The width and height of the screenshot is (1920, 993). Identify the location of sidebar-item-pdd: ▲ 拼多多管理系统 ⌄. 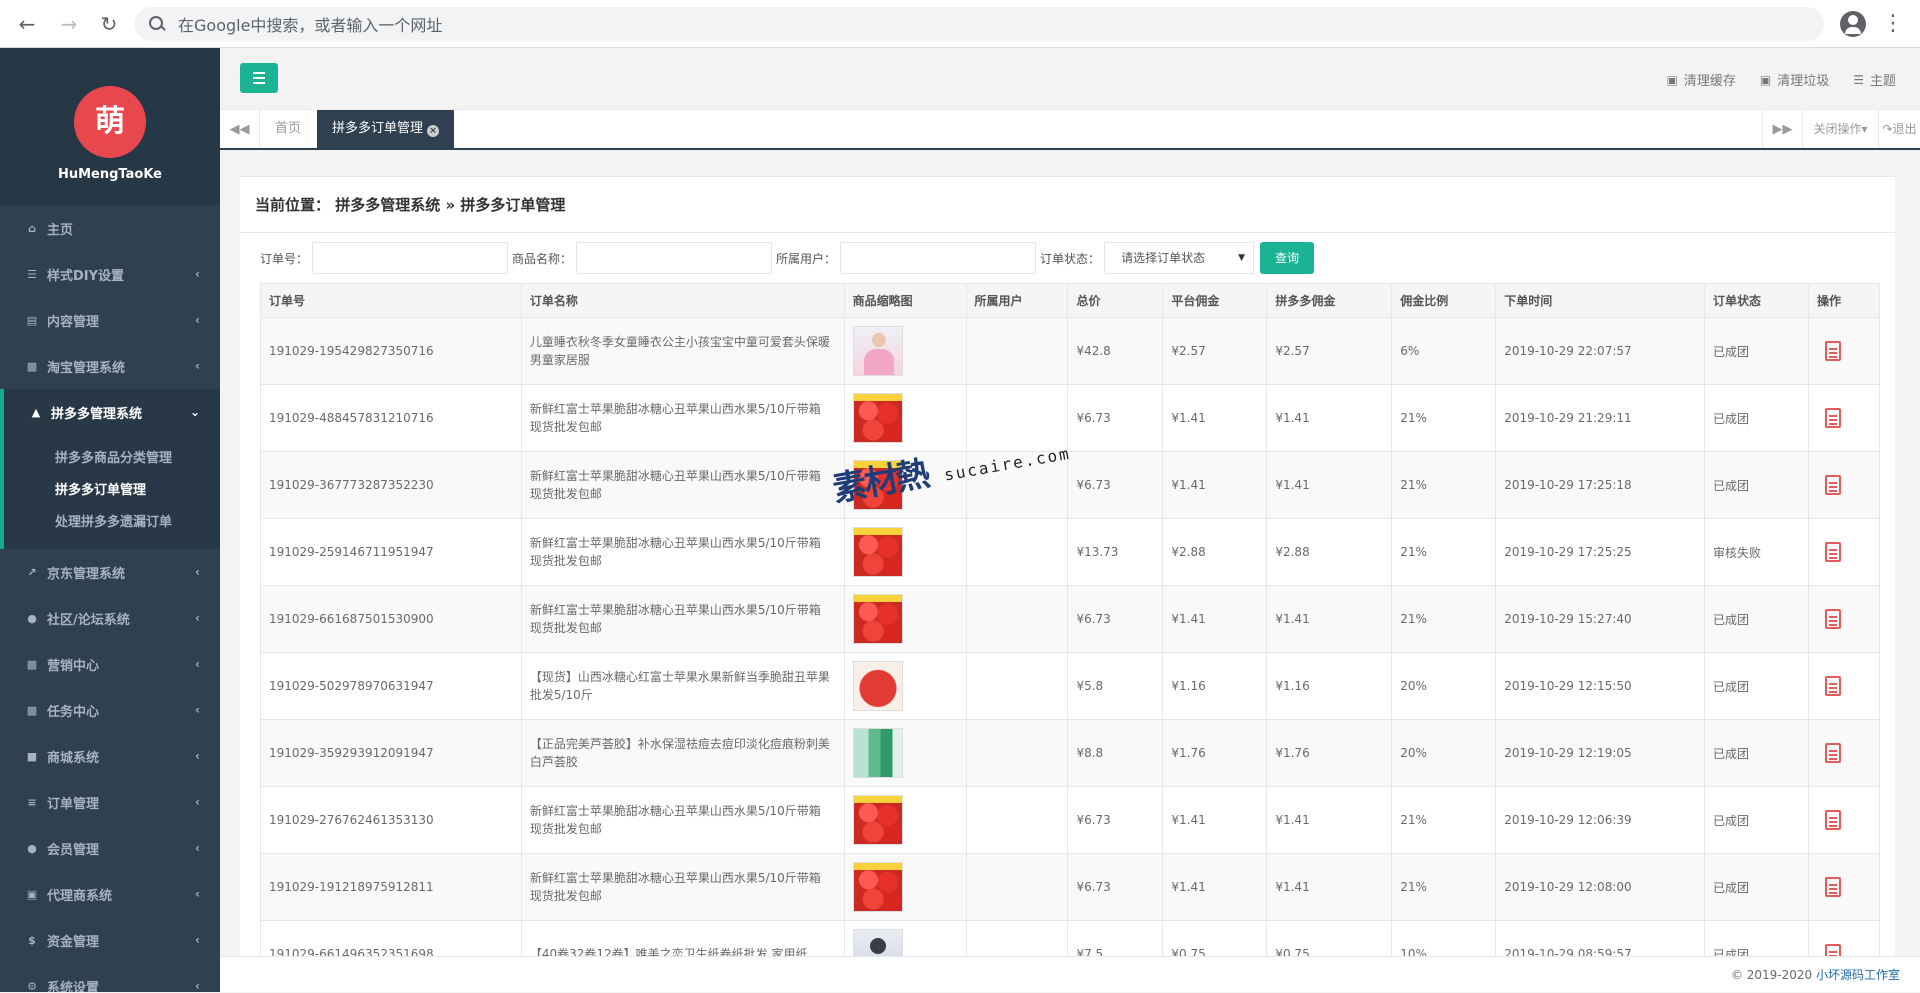
(110, 412).